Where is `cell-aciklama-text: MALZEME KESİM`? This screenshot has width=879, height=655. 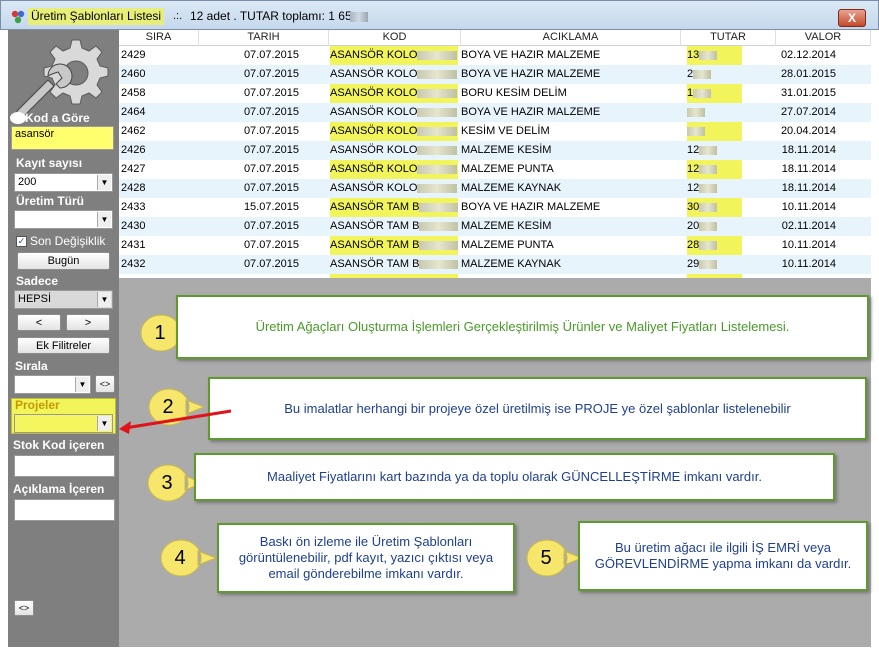 cell-aciklama-text: MALZEME KESİM is located at coordinates (506, 226).